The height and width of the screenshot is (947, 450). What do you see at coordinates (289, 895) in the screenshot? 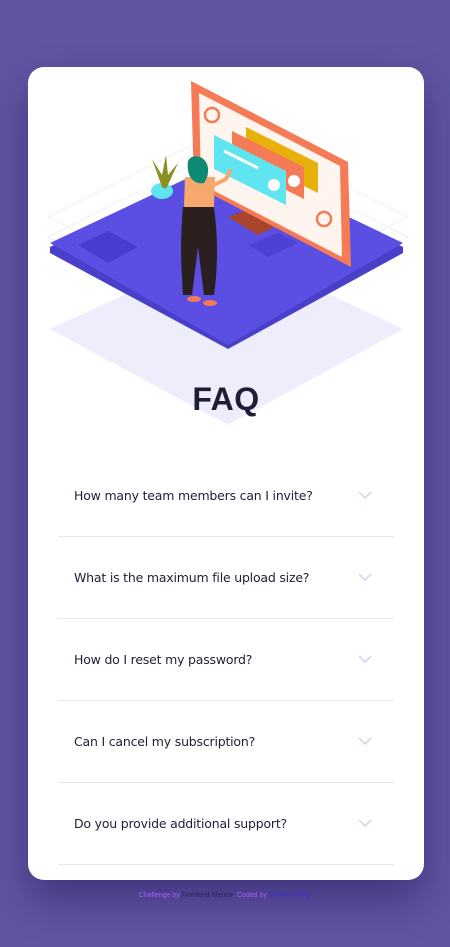
I see `author-link: Vasiliki Kollia` at bounding box center [289, 895].